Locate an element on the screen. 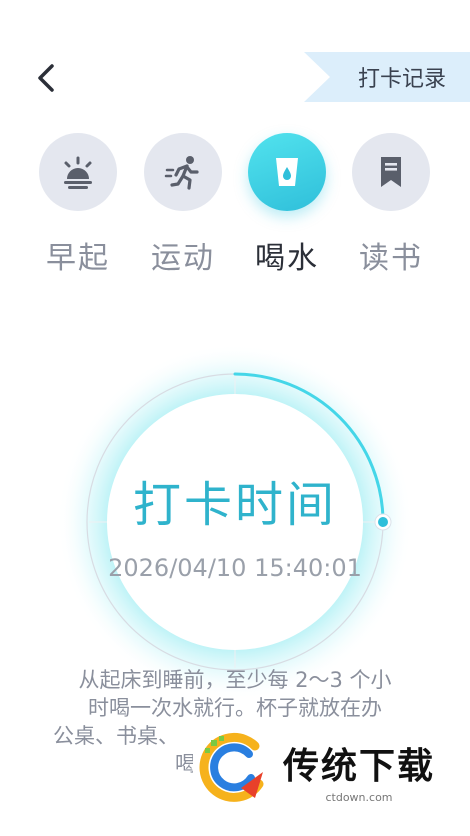  sunrise-icon is located at coordinates (78, 172).